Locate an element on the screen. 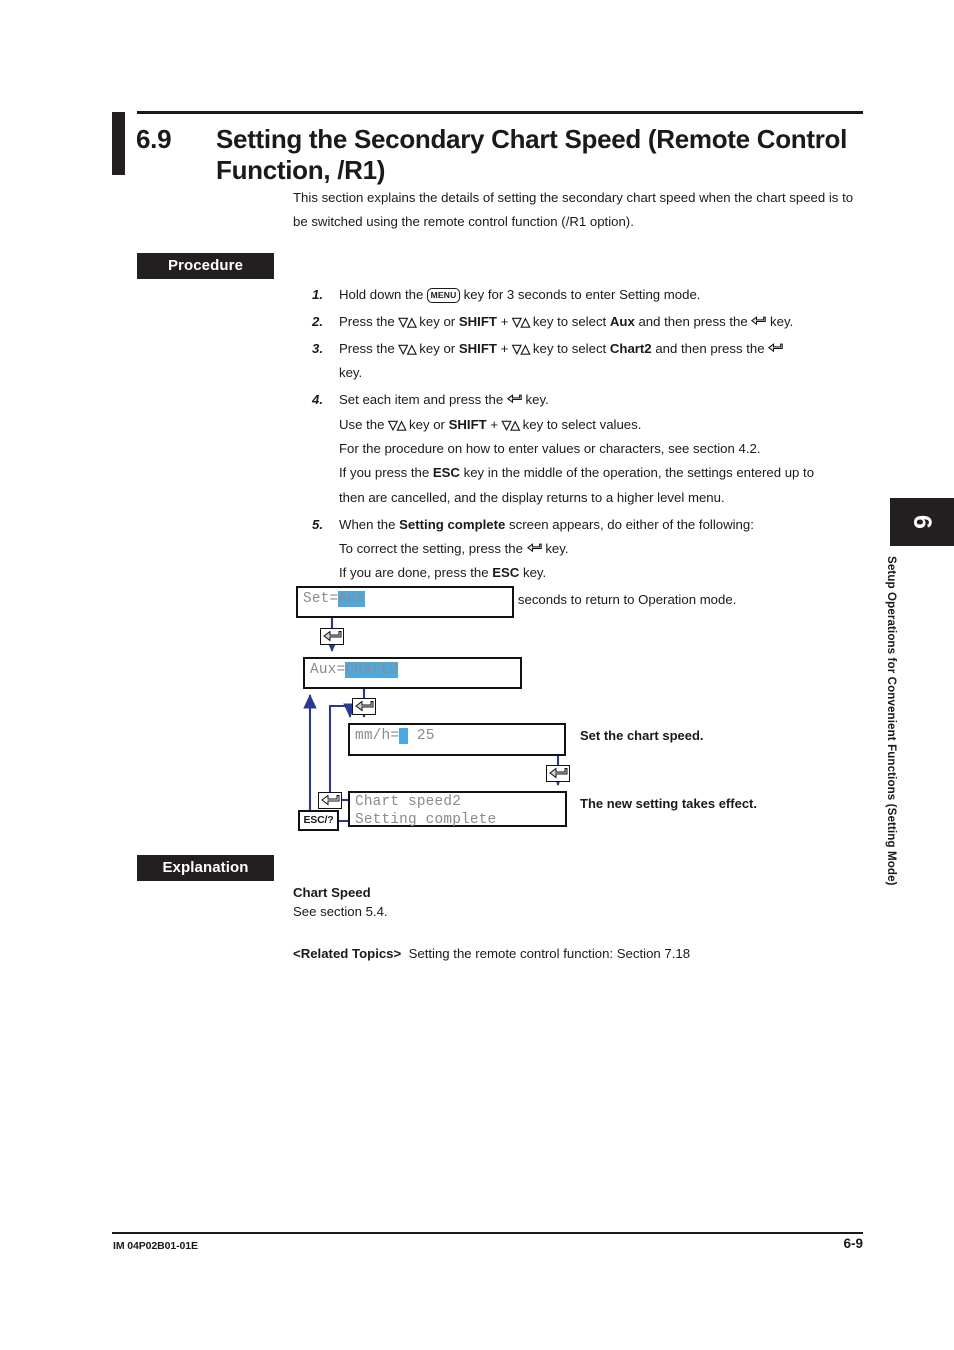 The height and width of the screenshot is (1350, 954). lcd4-line1: Chart speed2 is located at coordinates (408, 802).